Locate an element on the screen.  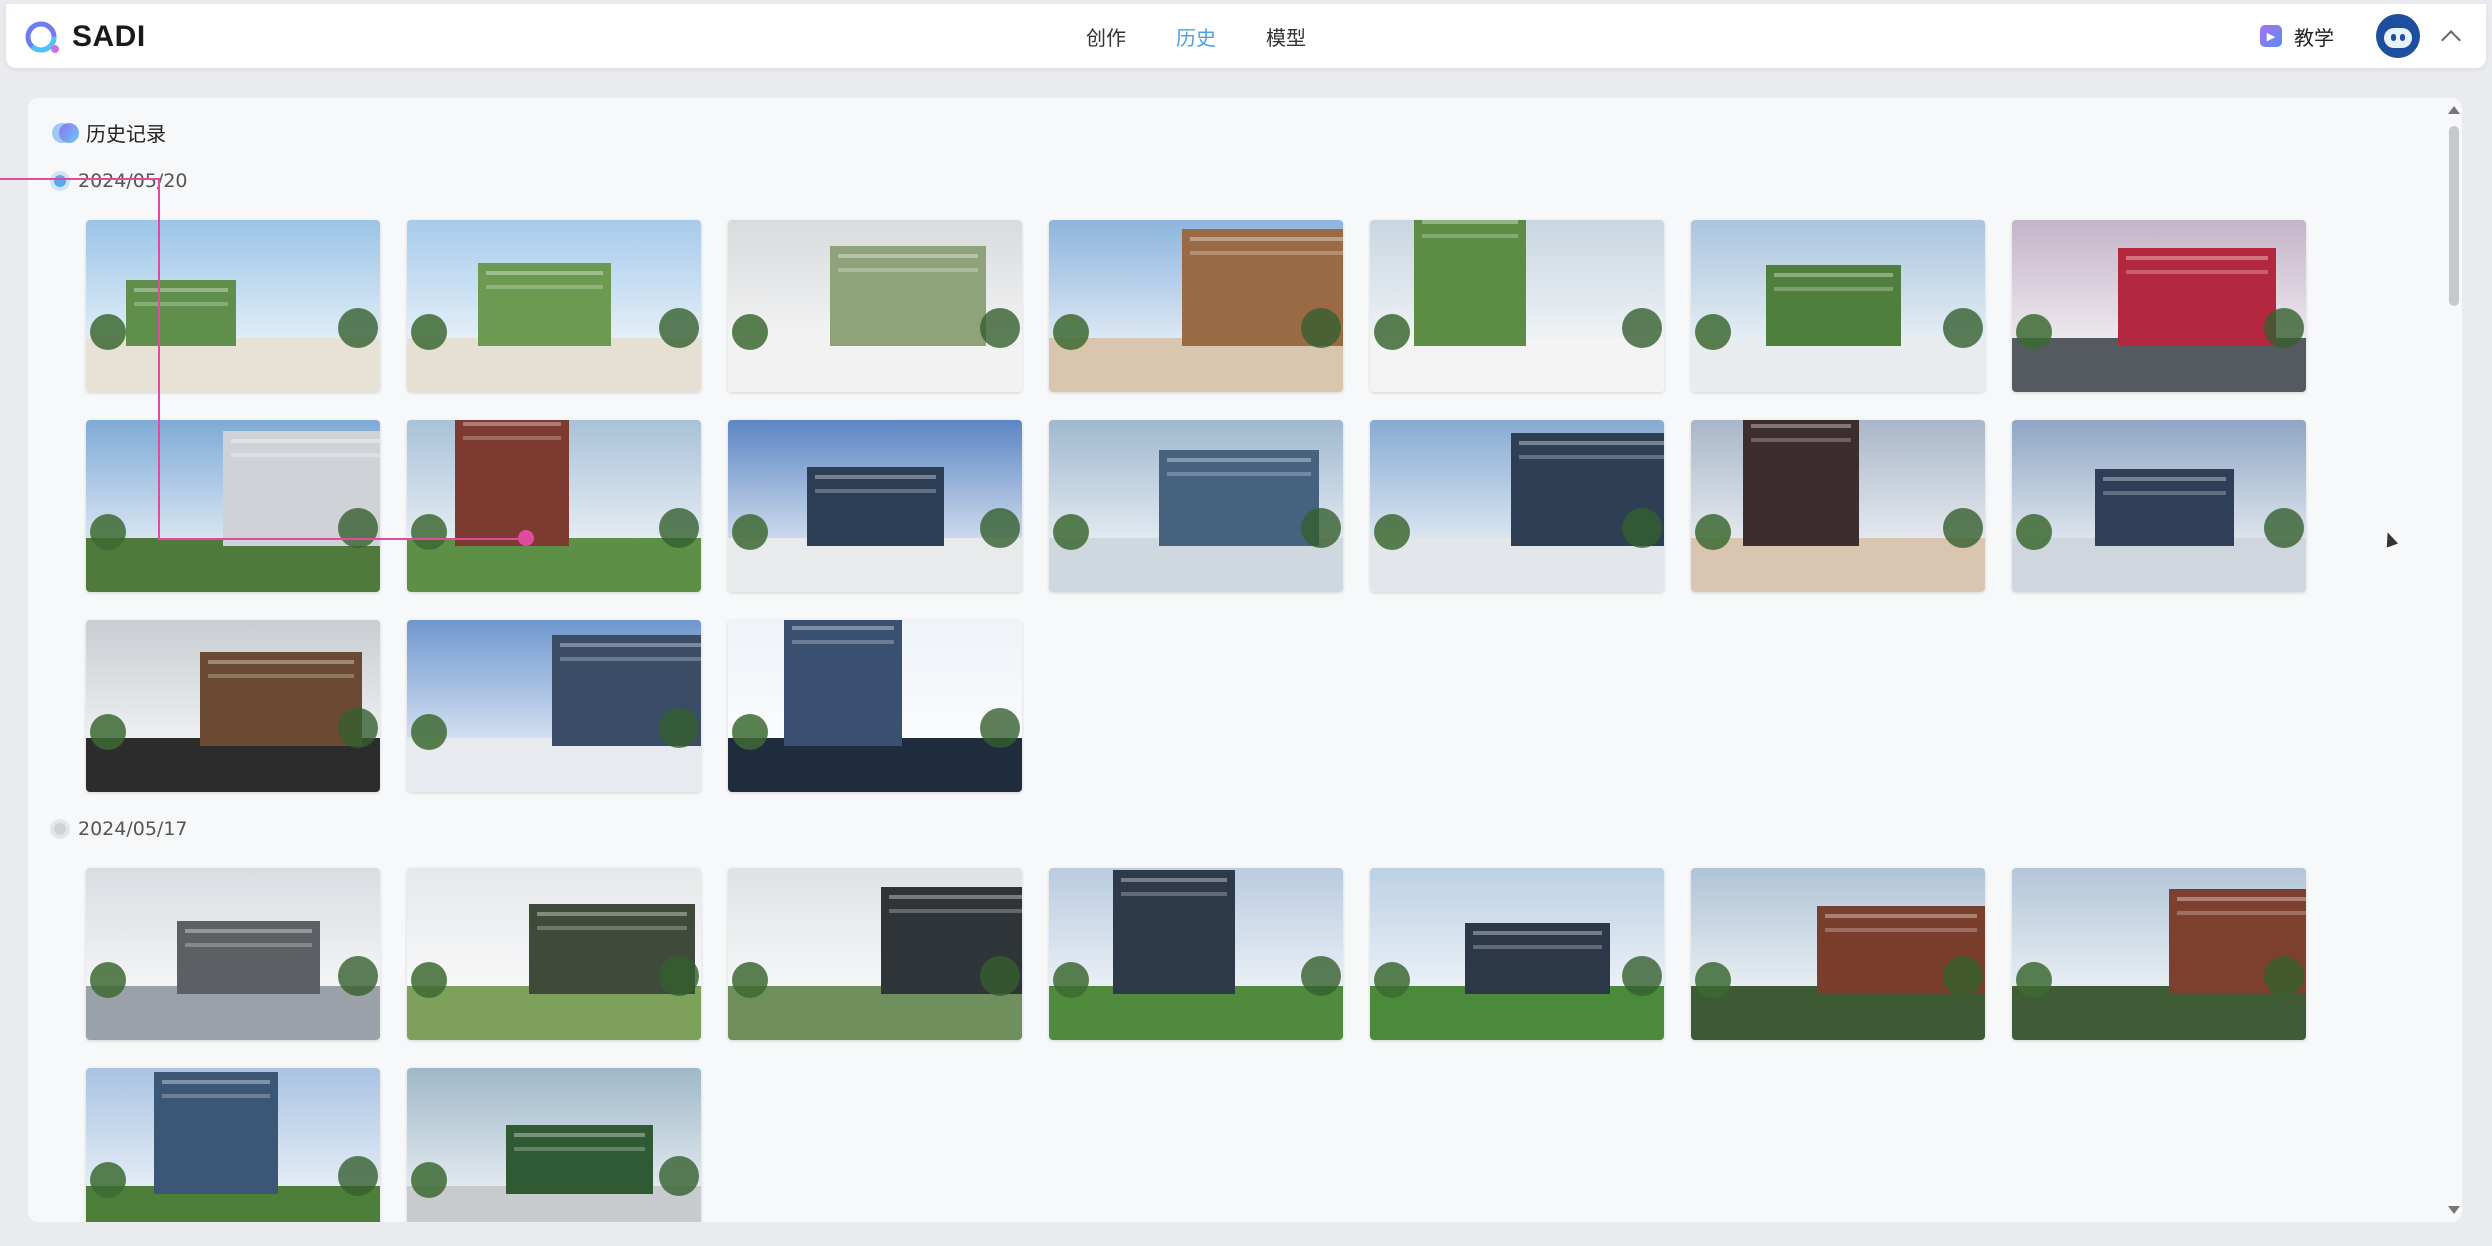
nav-create: 创作 is located at coordinates (1106, 36).